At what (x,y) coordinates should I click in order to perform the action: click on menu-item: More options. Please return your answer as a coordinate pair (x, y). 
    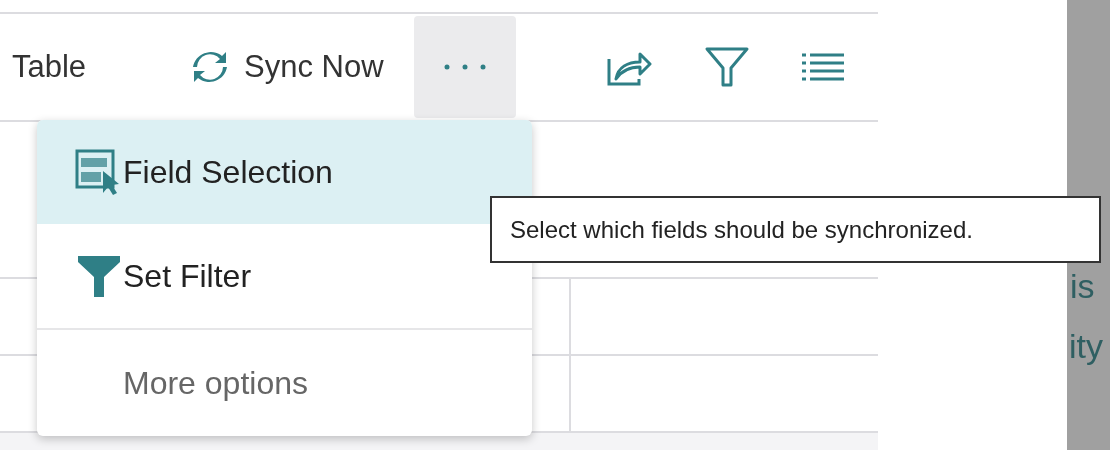
    Looking at the image, I should click on (269, 383).